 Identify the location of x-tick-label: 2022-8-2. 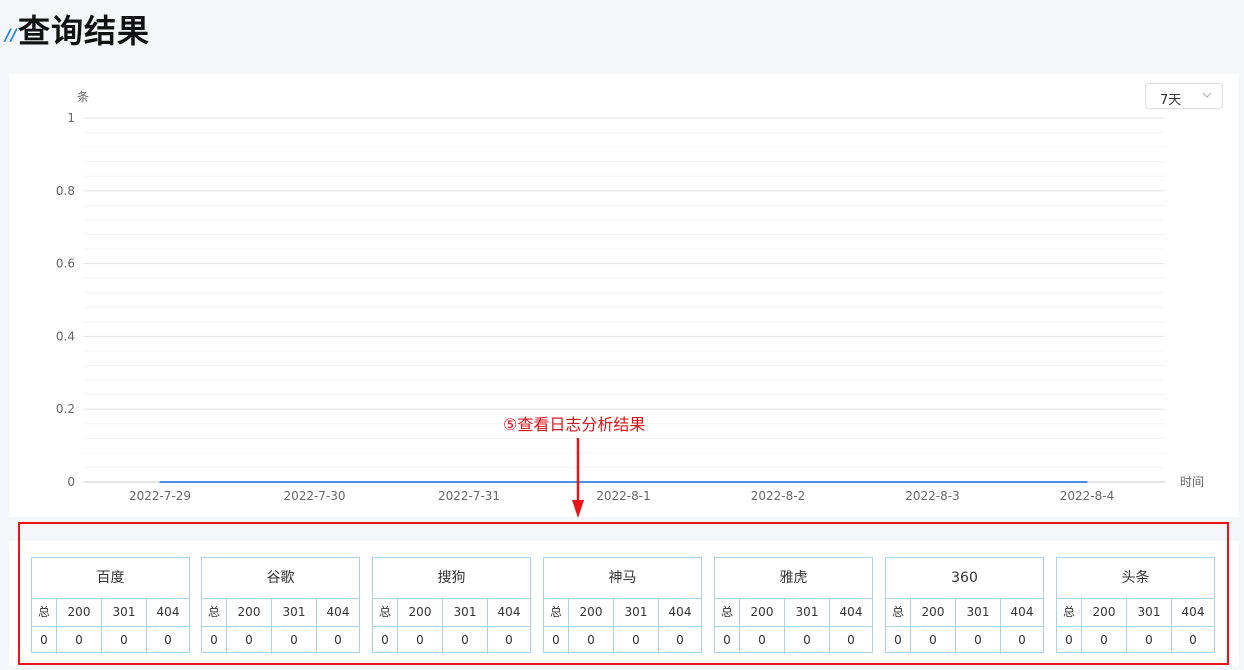
(778, 496).